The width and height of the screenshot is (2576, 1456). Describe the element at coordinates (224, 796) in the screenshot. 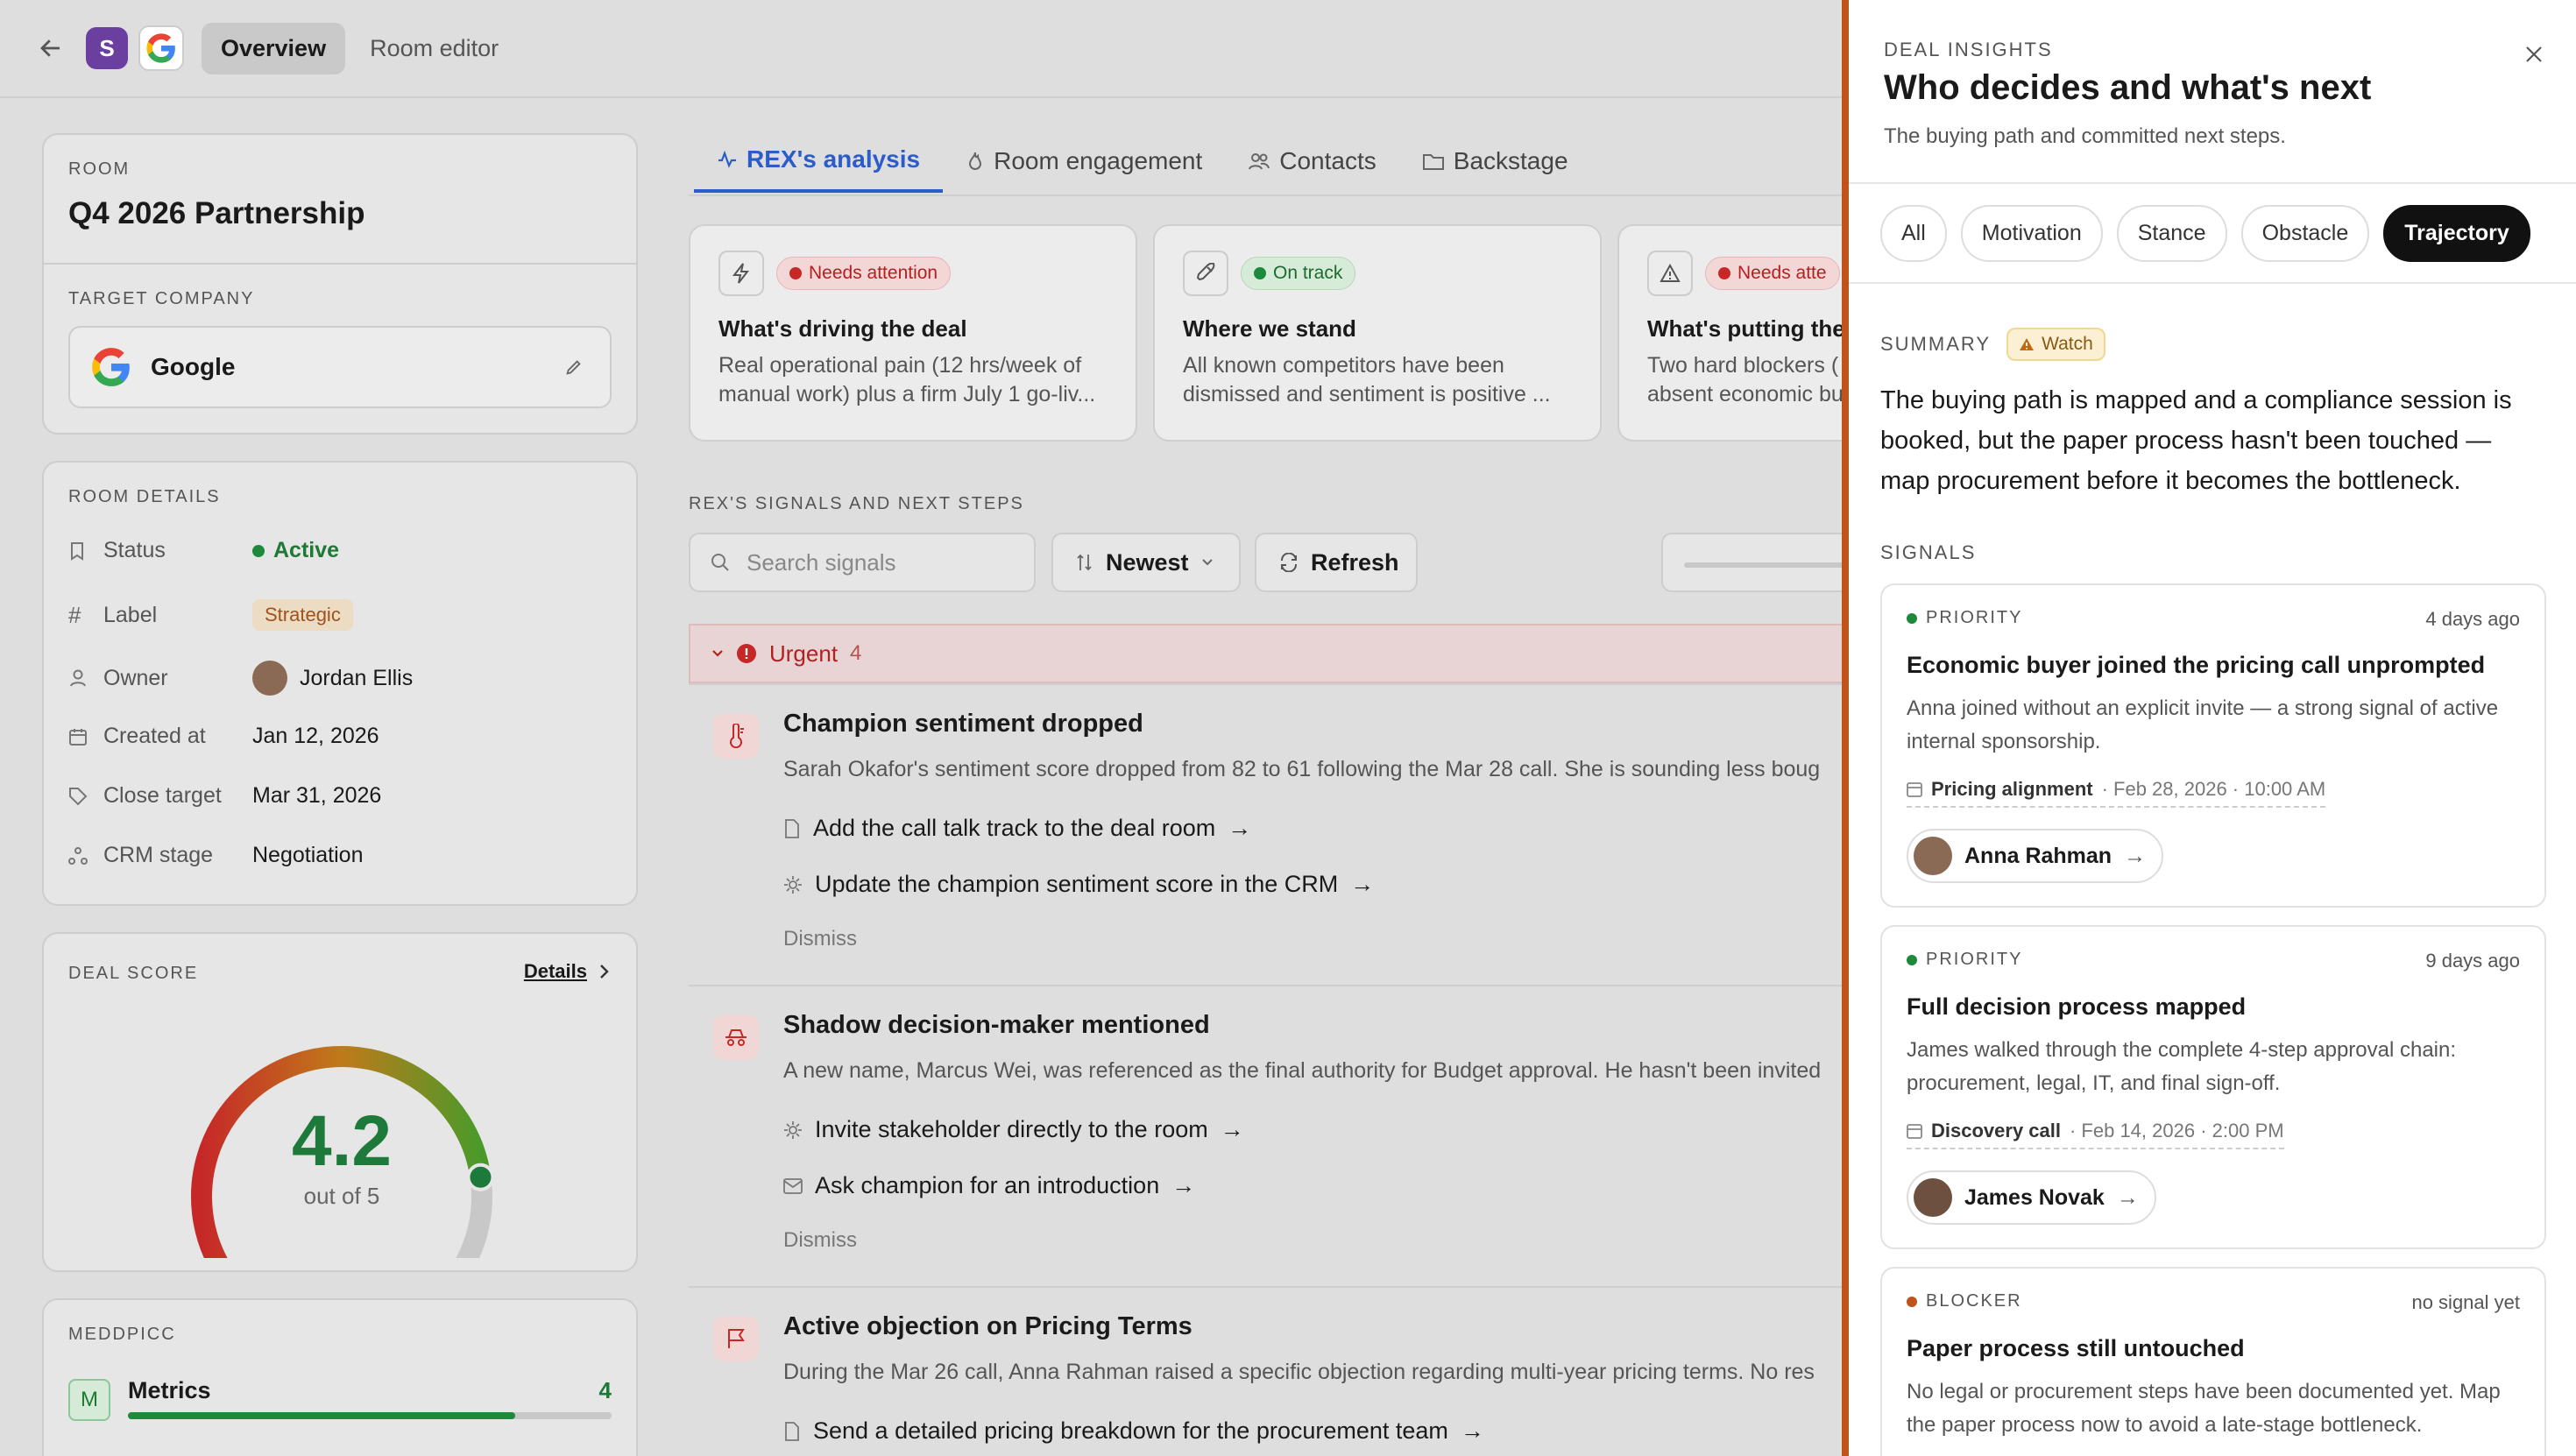

I see `close-row: Close target Mar 31, 2026` at that location.